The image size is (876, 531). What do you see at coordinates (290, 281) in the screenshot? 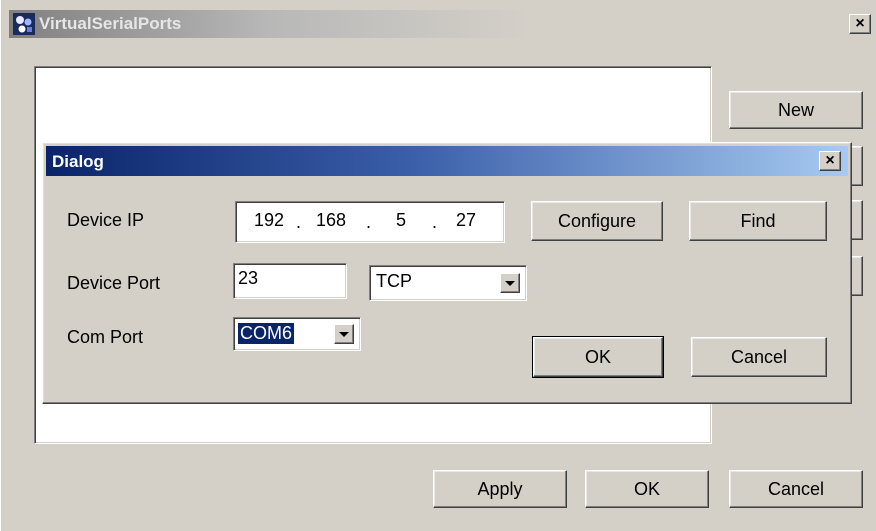
I see `device-port-input: 23` at bounding box center [290, 281].